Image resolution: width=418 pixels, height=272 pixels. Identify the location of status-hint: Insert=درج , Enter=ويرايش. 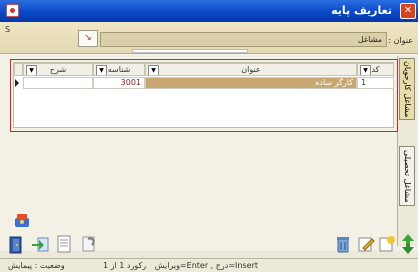
(206, 265).